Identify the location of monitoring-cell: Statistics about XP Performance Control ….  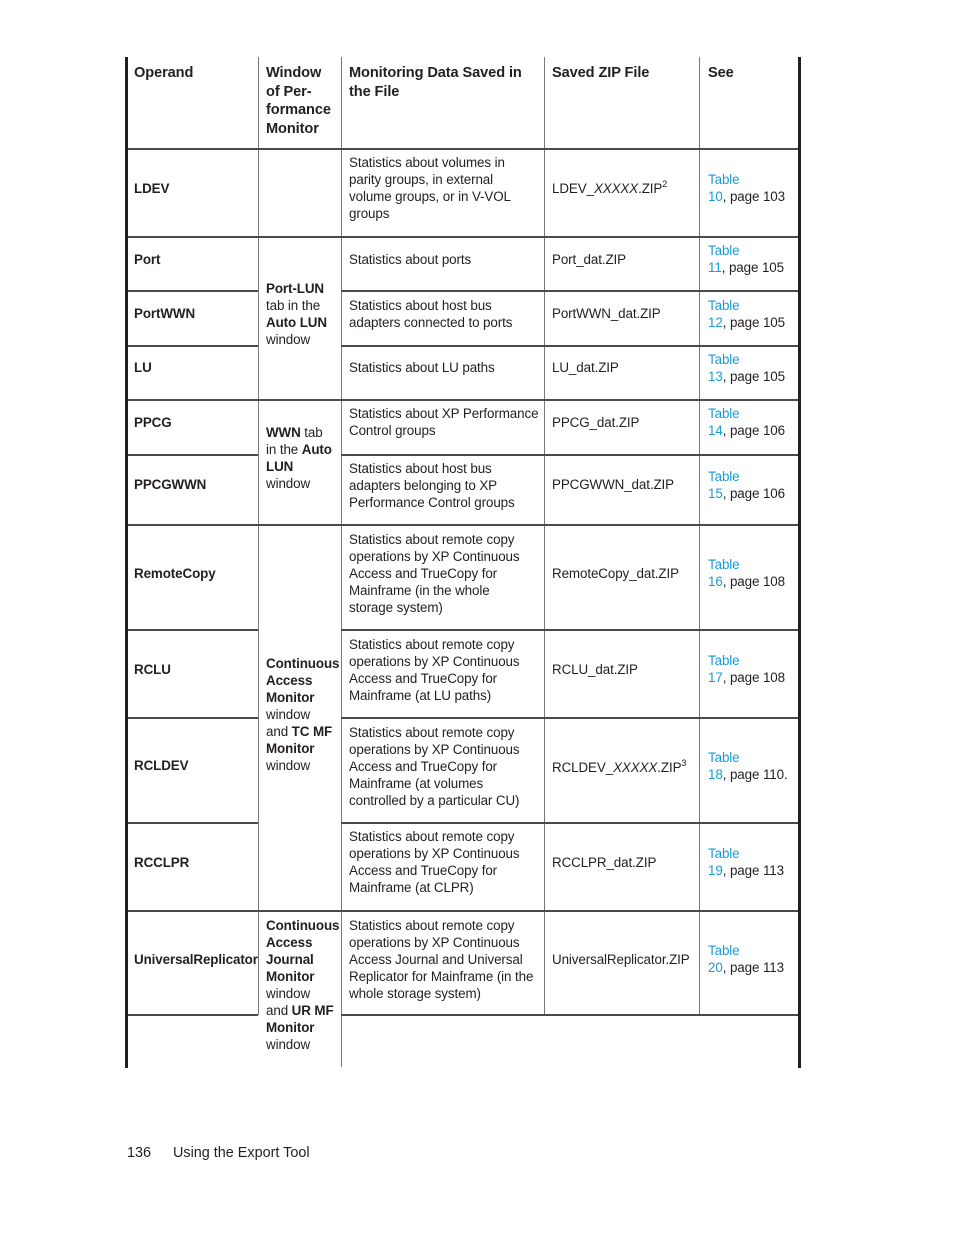
(444, 422).